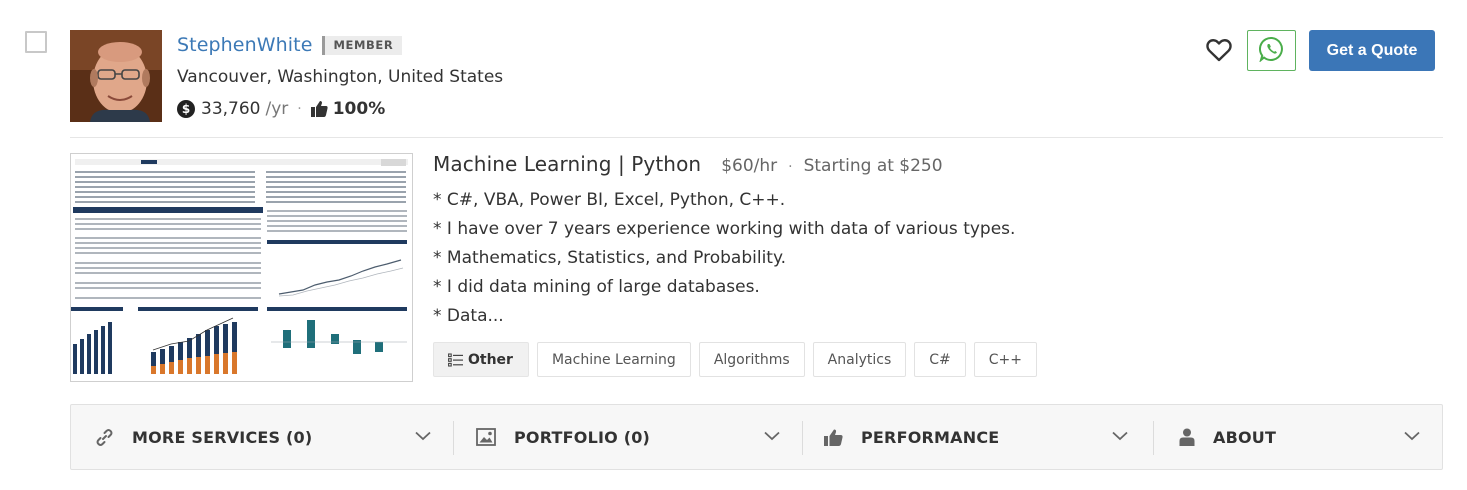 The height and width of the screenshot is (490, 1467). I want to click on user-icon, so click(1187, 437).